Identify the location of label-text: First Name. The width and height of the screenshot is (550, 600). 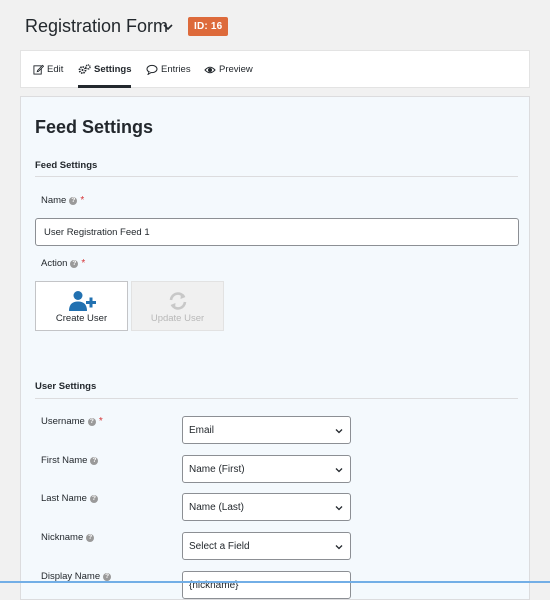
(64, 460).